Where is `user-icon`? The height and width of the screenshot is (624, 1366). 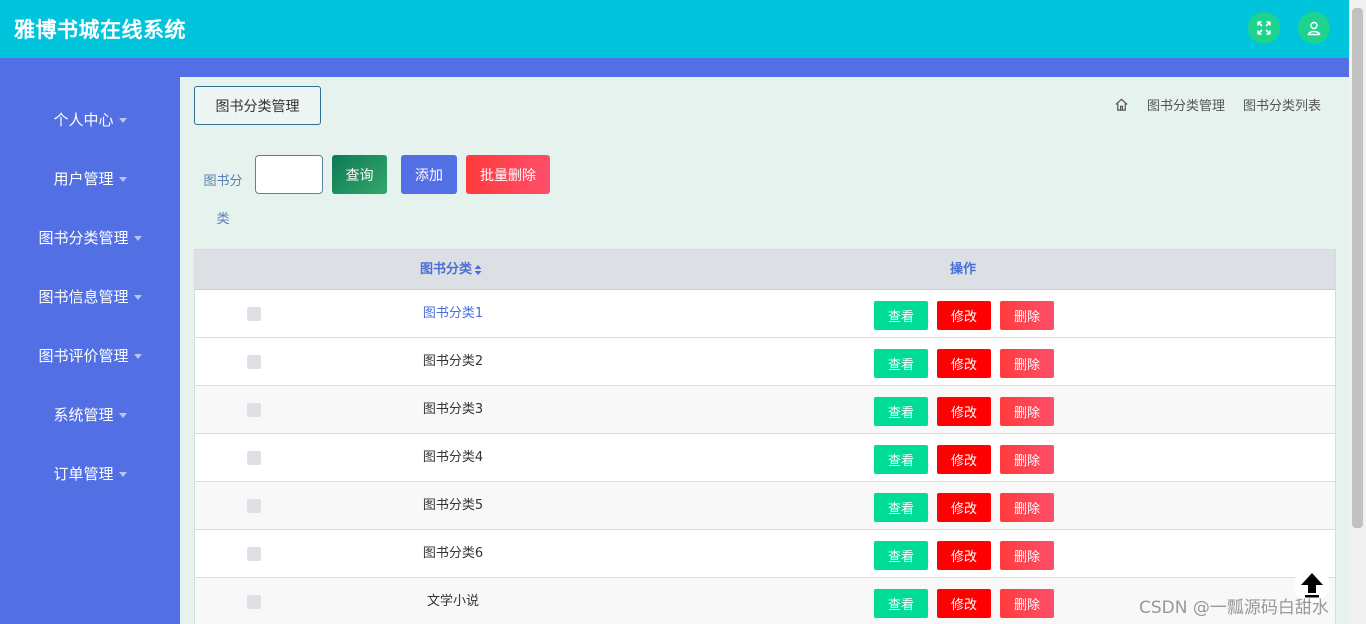 user-icon is located at coordinates (1314, 28).